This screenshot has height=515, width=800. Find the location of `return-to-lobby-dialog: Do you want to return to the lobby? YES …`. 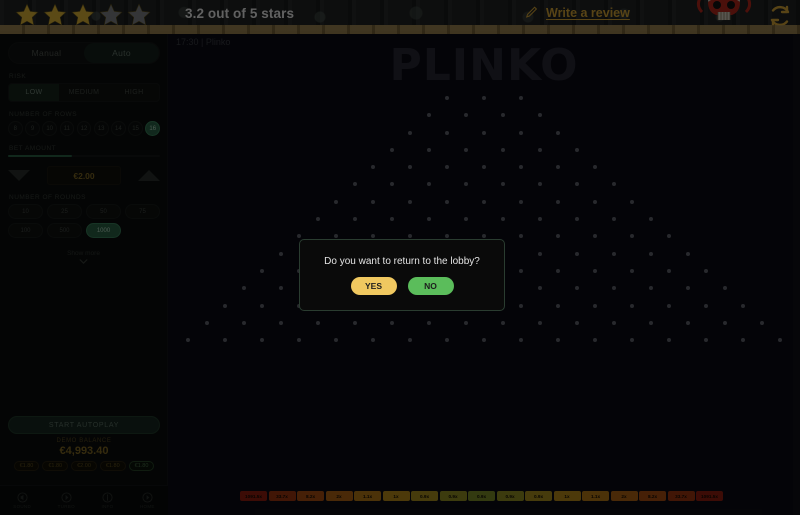

return-to-lobby-dialog: Do you want to return to the lobby? YES … is located at coordinates (402, 275).